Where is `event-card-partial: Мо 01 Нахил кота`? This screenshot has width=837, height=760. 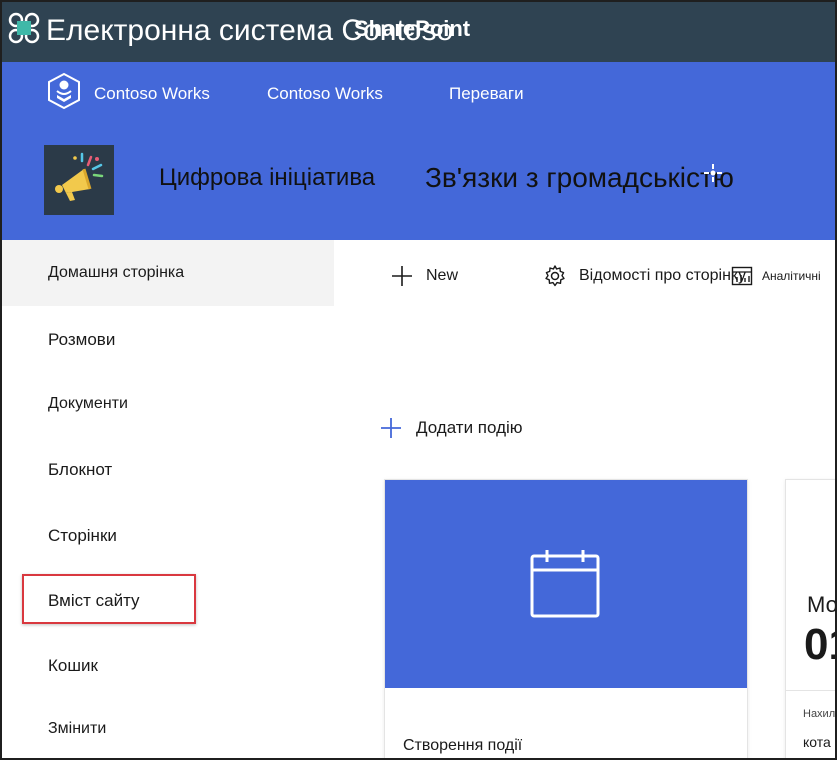
event-card-partial: Мо 01 Нахил кота is located at coordinates (811, 618).